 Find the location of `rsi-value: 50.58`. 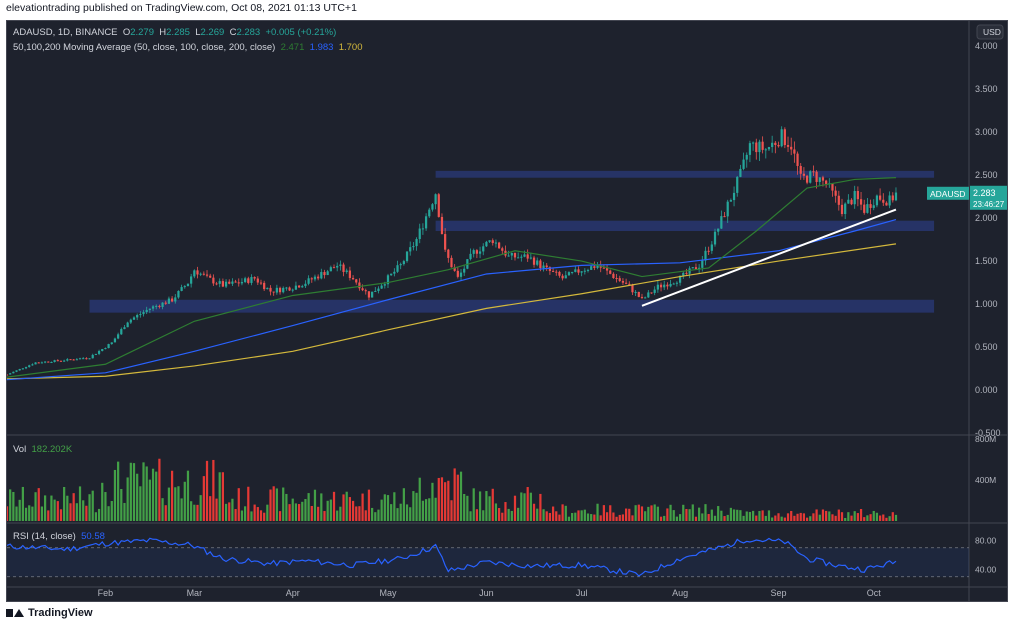

rsi-value: 50.58 is located at coordinates (93, 536).